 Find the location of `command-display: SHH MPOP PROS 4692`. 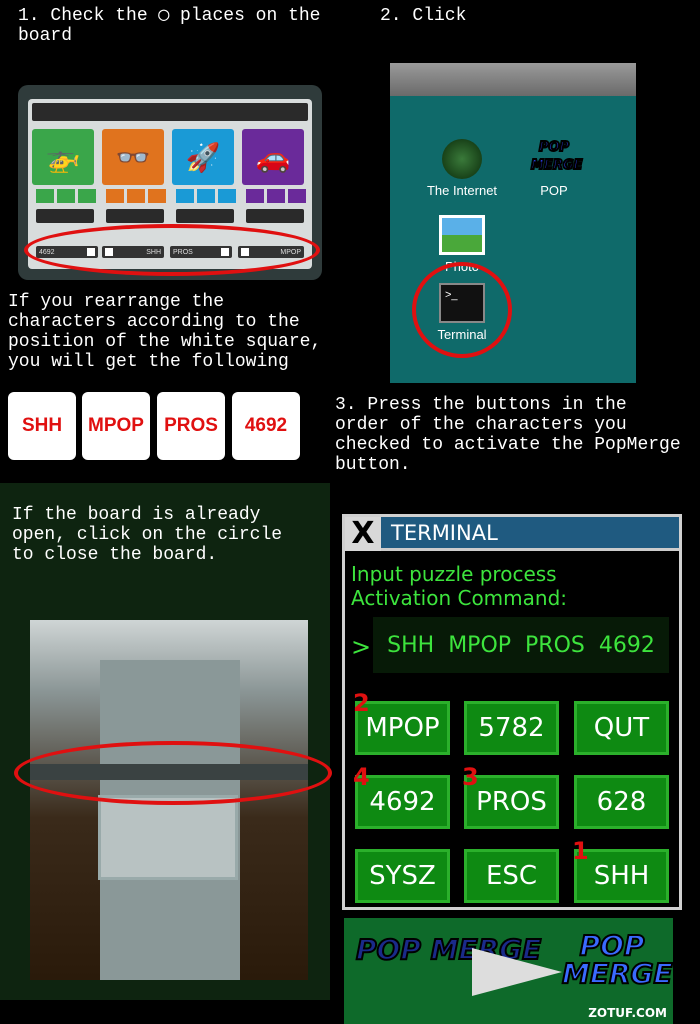

command-display: SHH MPOP PROS 4692 is located at coordinates (521, 645).